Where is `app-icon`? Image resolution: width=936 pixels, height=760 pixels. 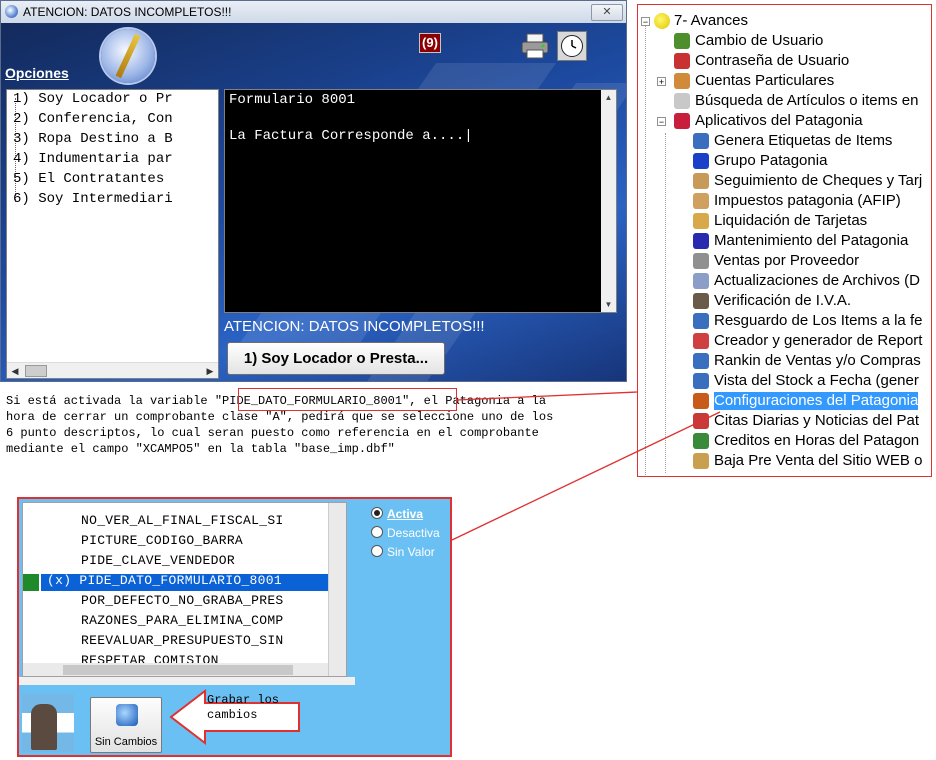 app-icon is located at coordinates (11, 11).